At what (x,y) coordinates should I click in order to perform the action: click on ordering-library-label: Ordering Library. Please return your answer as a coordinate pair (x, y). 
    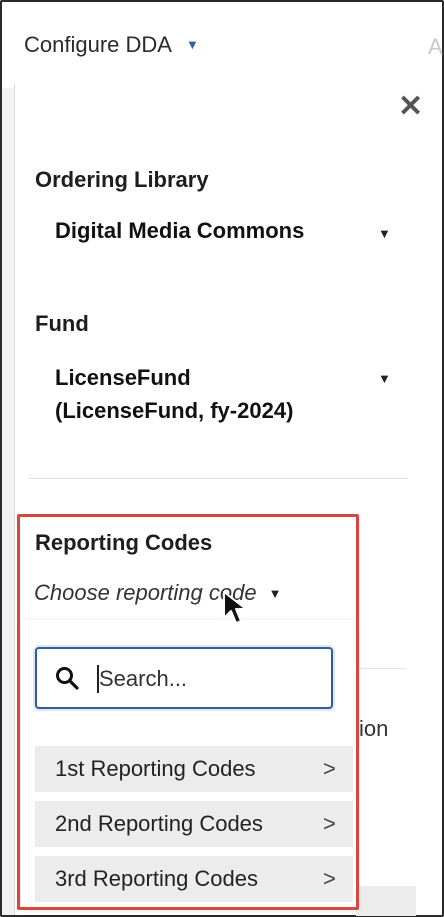
    Looking at the image, I should click on (122, 179).